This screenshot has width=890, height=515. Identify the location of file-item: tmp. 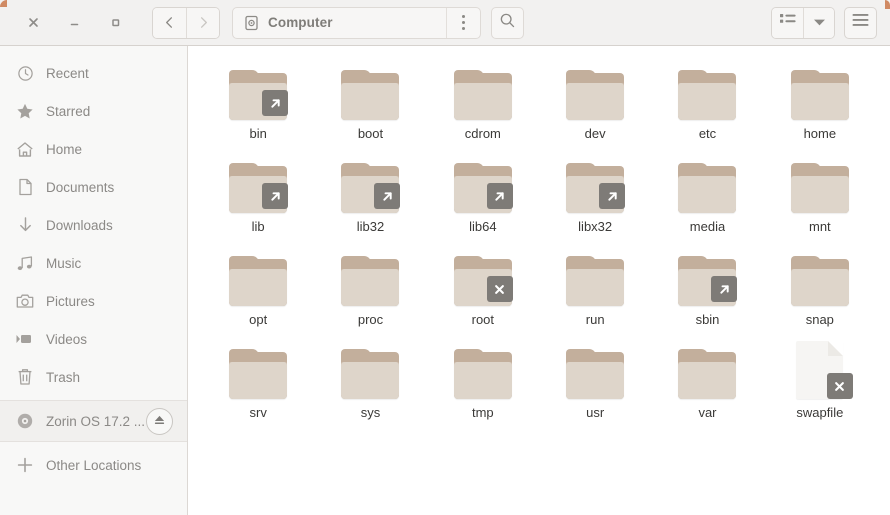
(483, 381).